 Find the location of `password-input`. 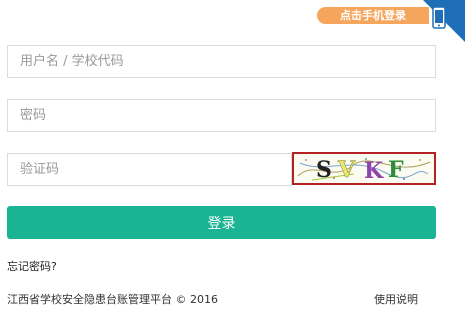

password-input is located at coordinates (221, 115).